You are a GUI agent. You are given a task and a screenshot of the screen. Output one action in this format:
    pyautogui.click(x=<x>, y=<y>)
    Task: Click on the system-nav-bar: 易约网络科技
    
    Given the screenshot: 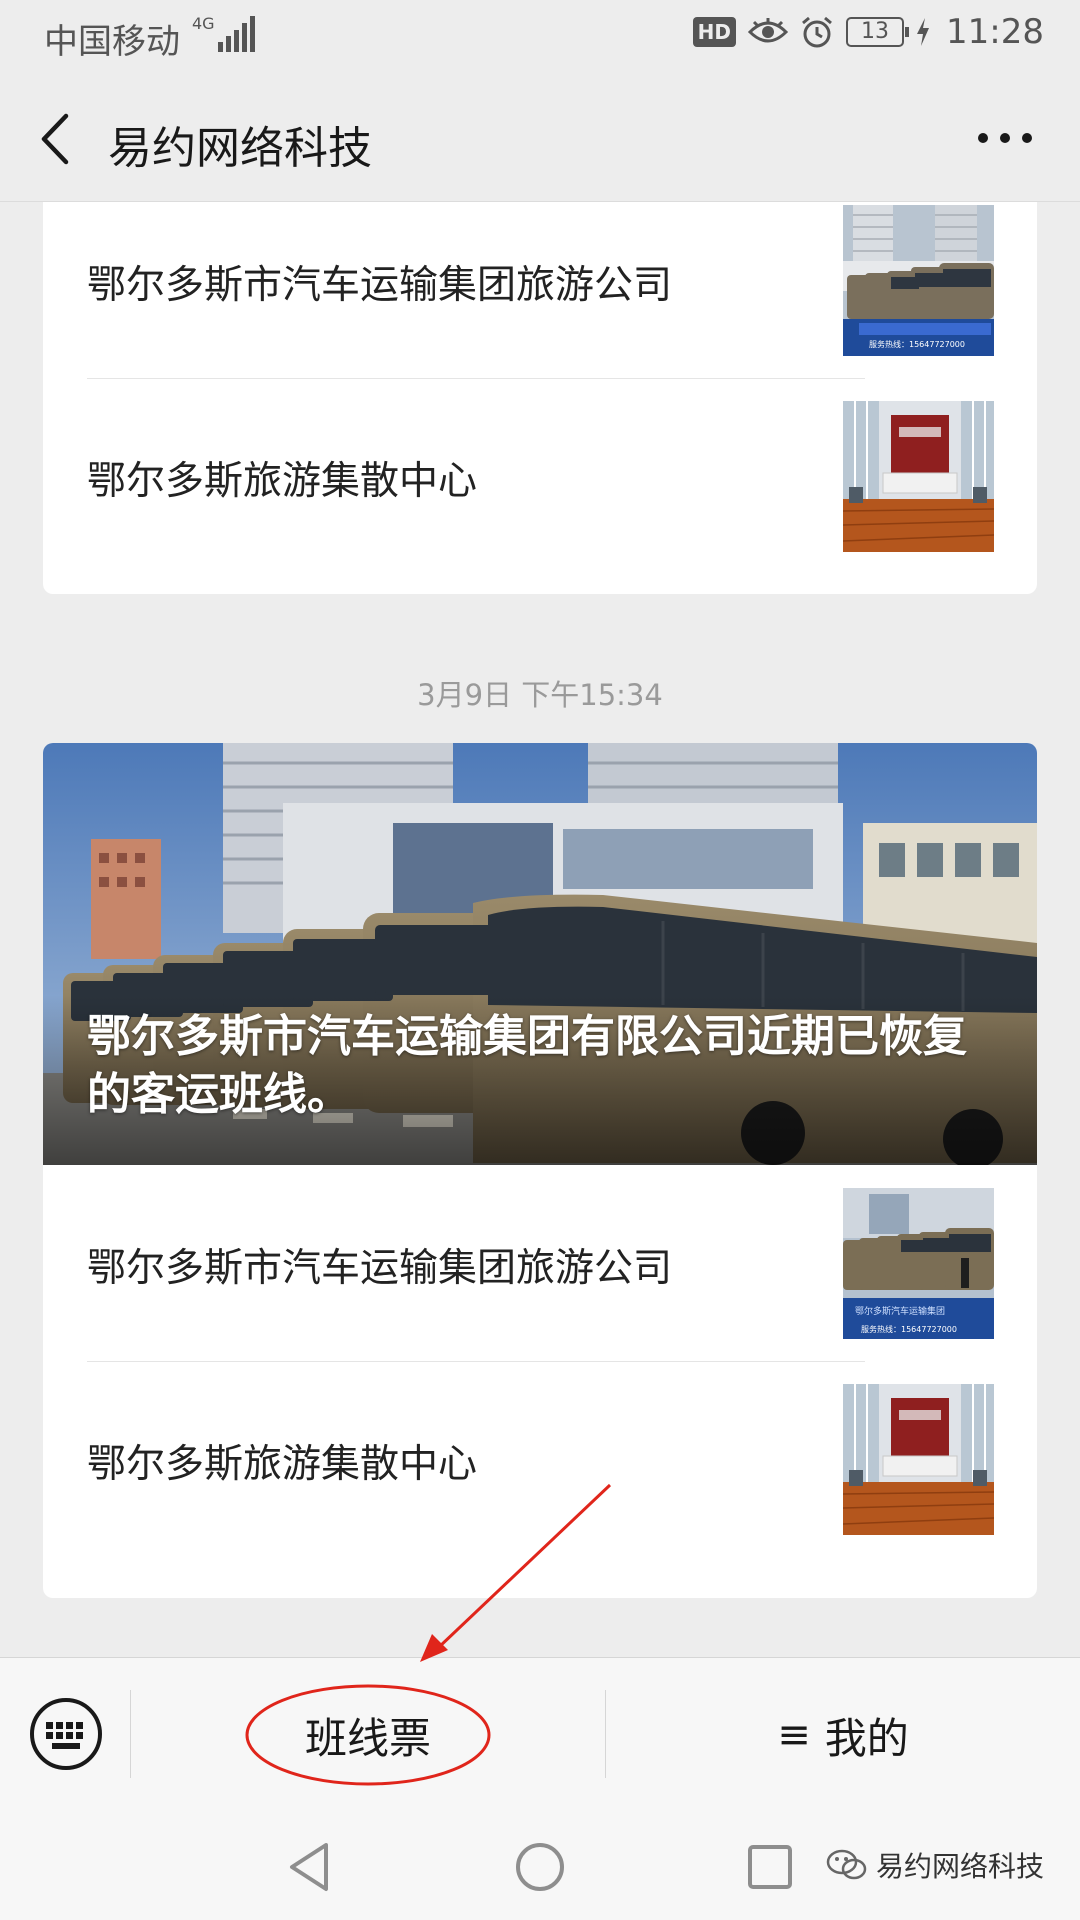 What is the action you would take?
    pyautogui.click(x=540, y=1865)
    